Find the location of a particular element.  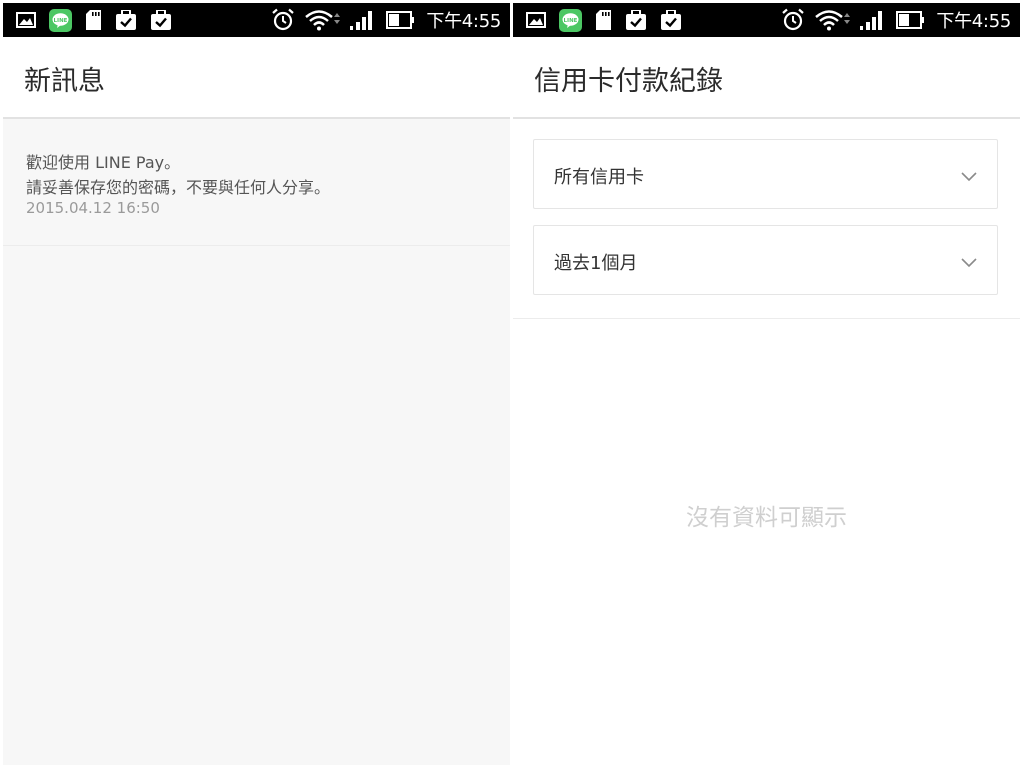

card-filter-dropdown: 所有信用卡 is located at coordinates (765, 174).